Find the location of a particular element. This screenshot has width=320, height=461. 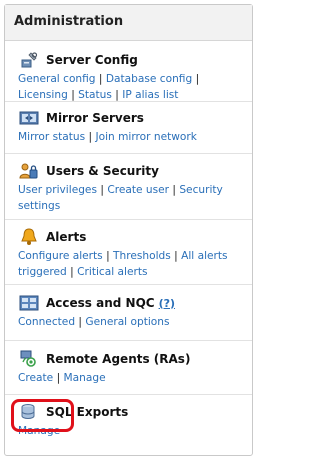

link-licensing: Licensing is located at coordinates (43, 95).